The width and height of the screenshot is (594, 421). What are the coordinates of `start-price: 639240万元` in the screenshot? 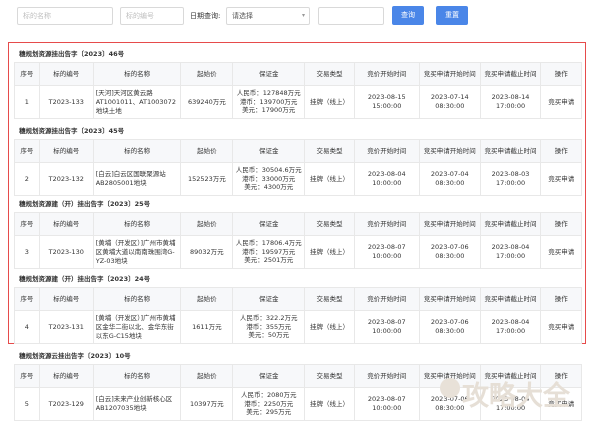 It's located at (207, 102).